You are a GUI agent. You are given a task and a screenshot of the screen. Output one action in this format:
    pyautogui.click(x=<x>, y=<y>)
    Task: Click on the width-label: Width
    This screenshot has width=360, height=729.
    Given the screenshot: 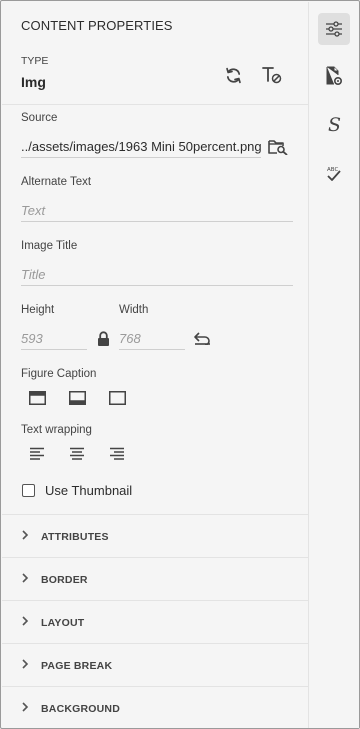 What is the action you would take?
    pyautogui.click(x=134, y=310)
    